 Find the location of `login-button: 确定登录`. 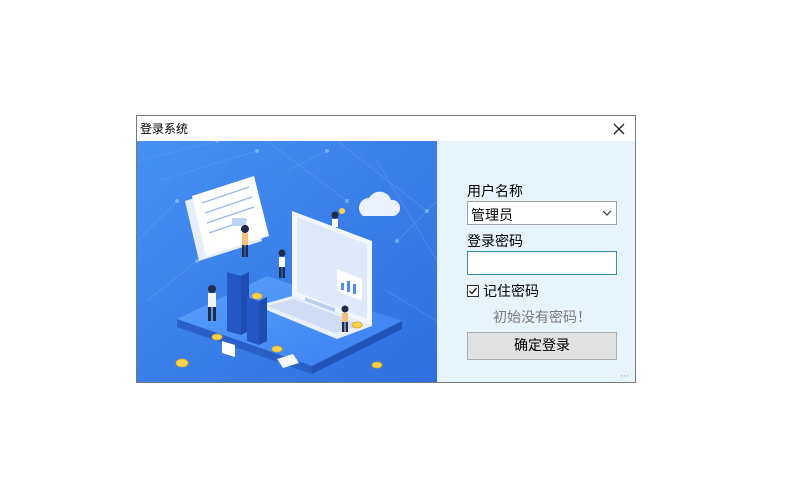

login-button: 确定登录 is located at coordinates (542, 346).